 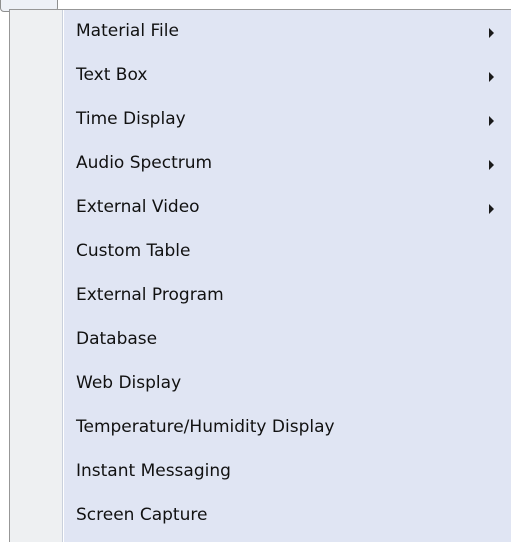 What do you see at coordinates (133, 251) in the screenshot?
I see `menu-item-label: Custom Table` at bounding box center [133, 251].